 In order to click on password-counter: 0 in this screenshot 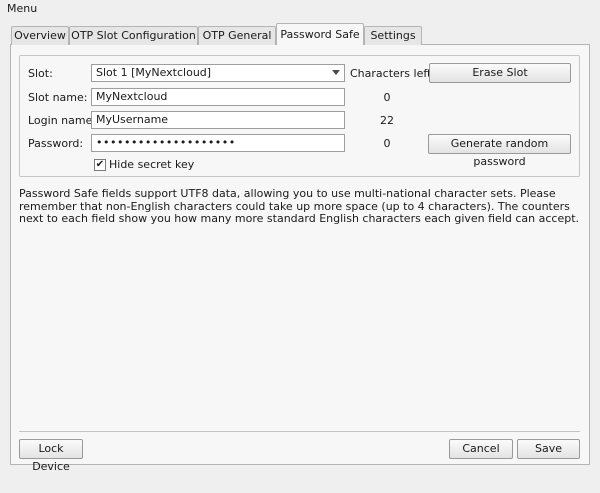, I will do `click(387, 143)`.